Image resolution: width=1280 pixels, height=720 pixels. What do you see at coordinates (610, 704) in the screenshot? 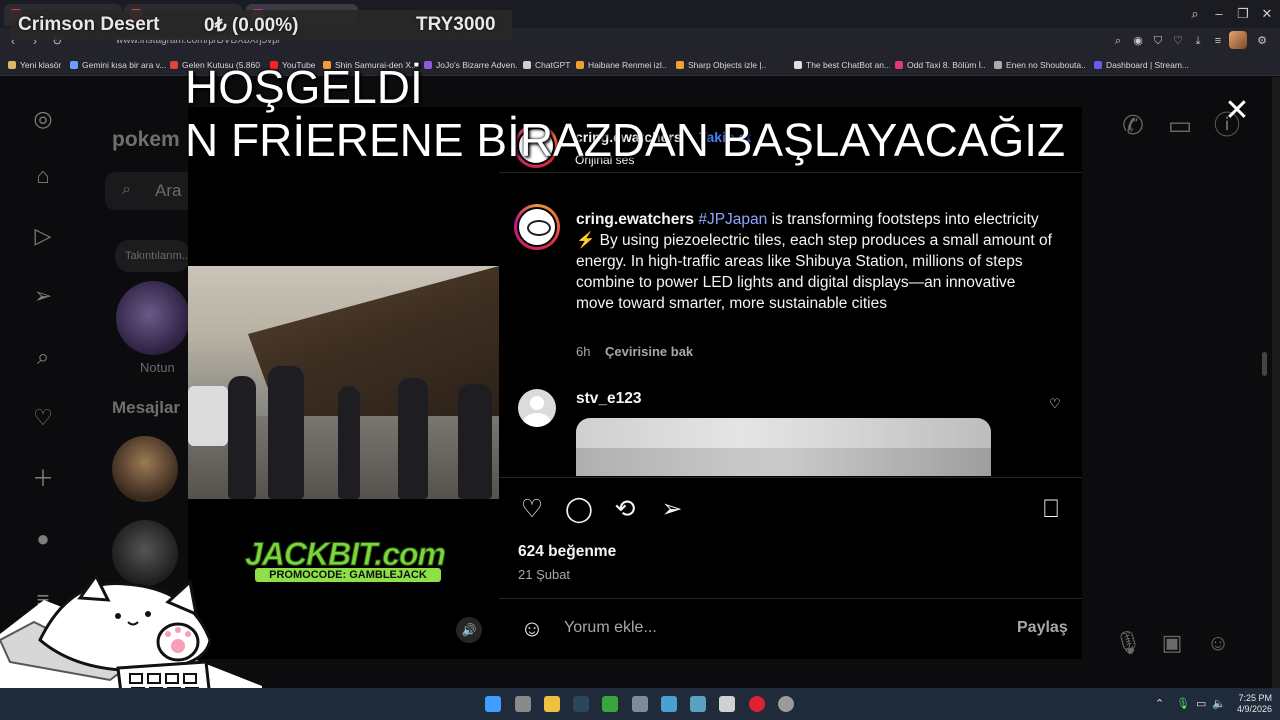
I see `xbox-icon` at bounding box center [610, 704].